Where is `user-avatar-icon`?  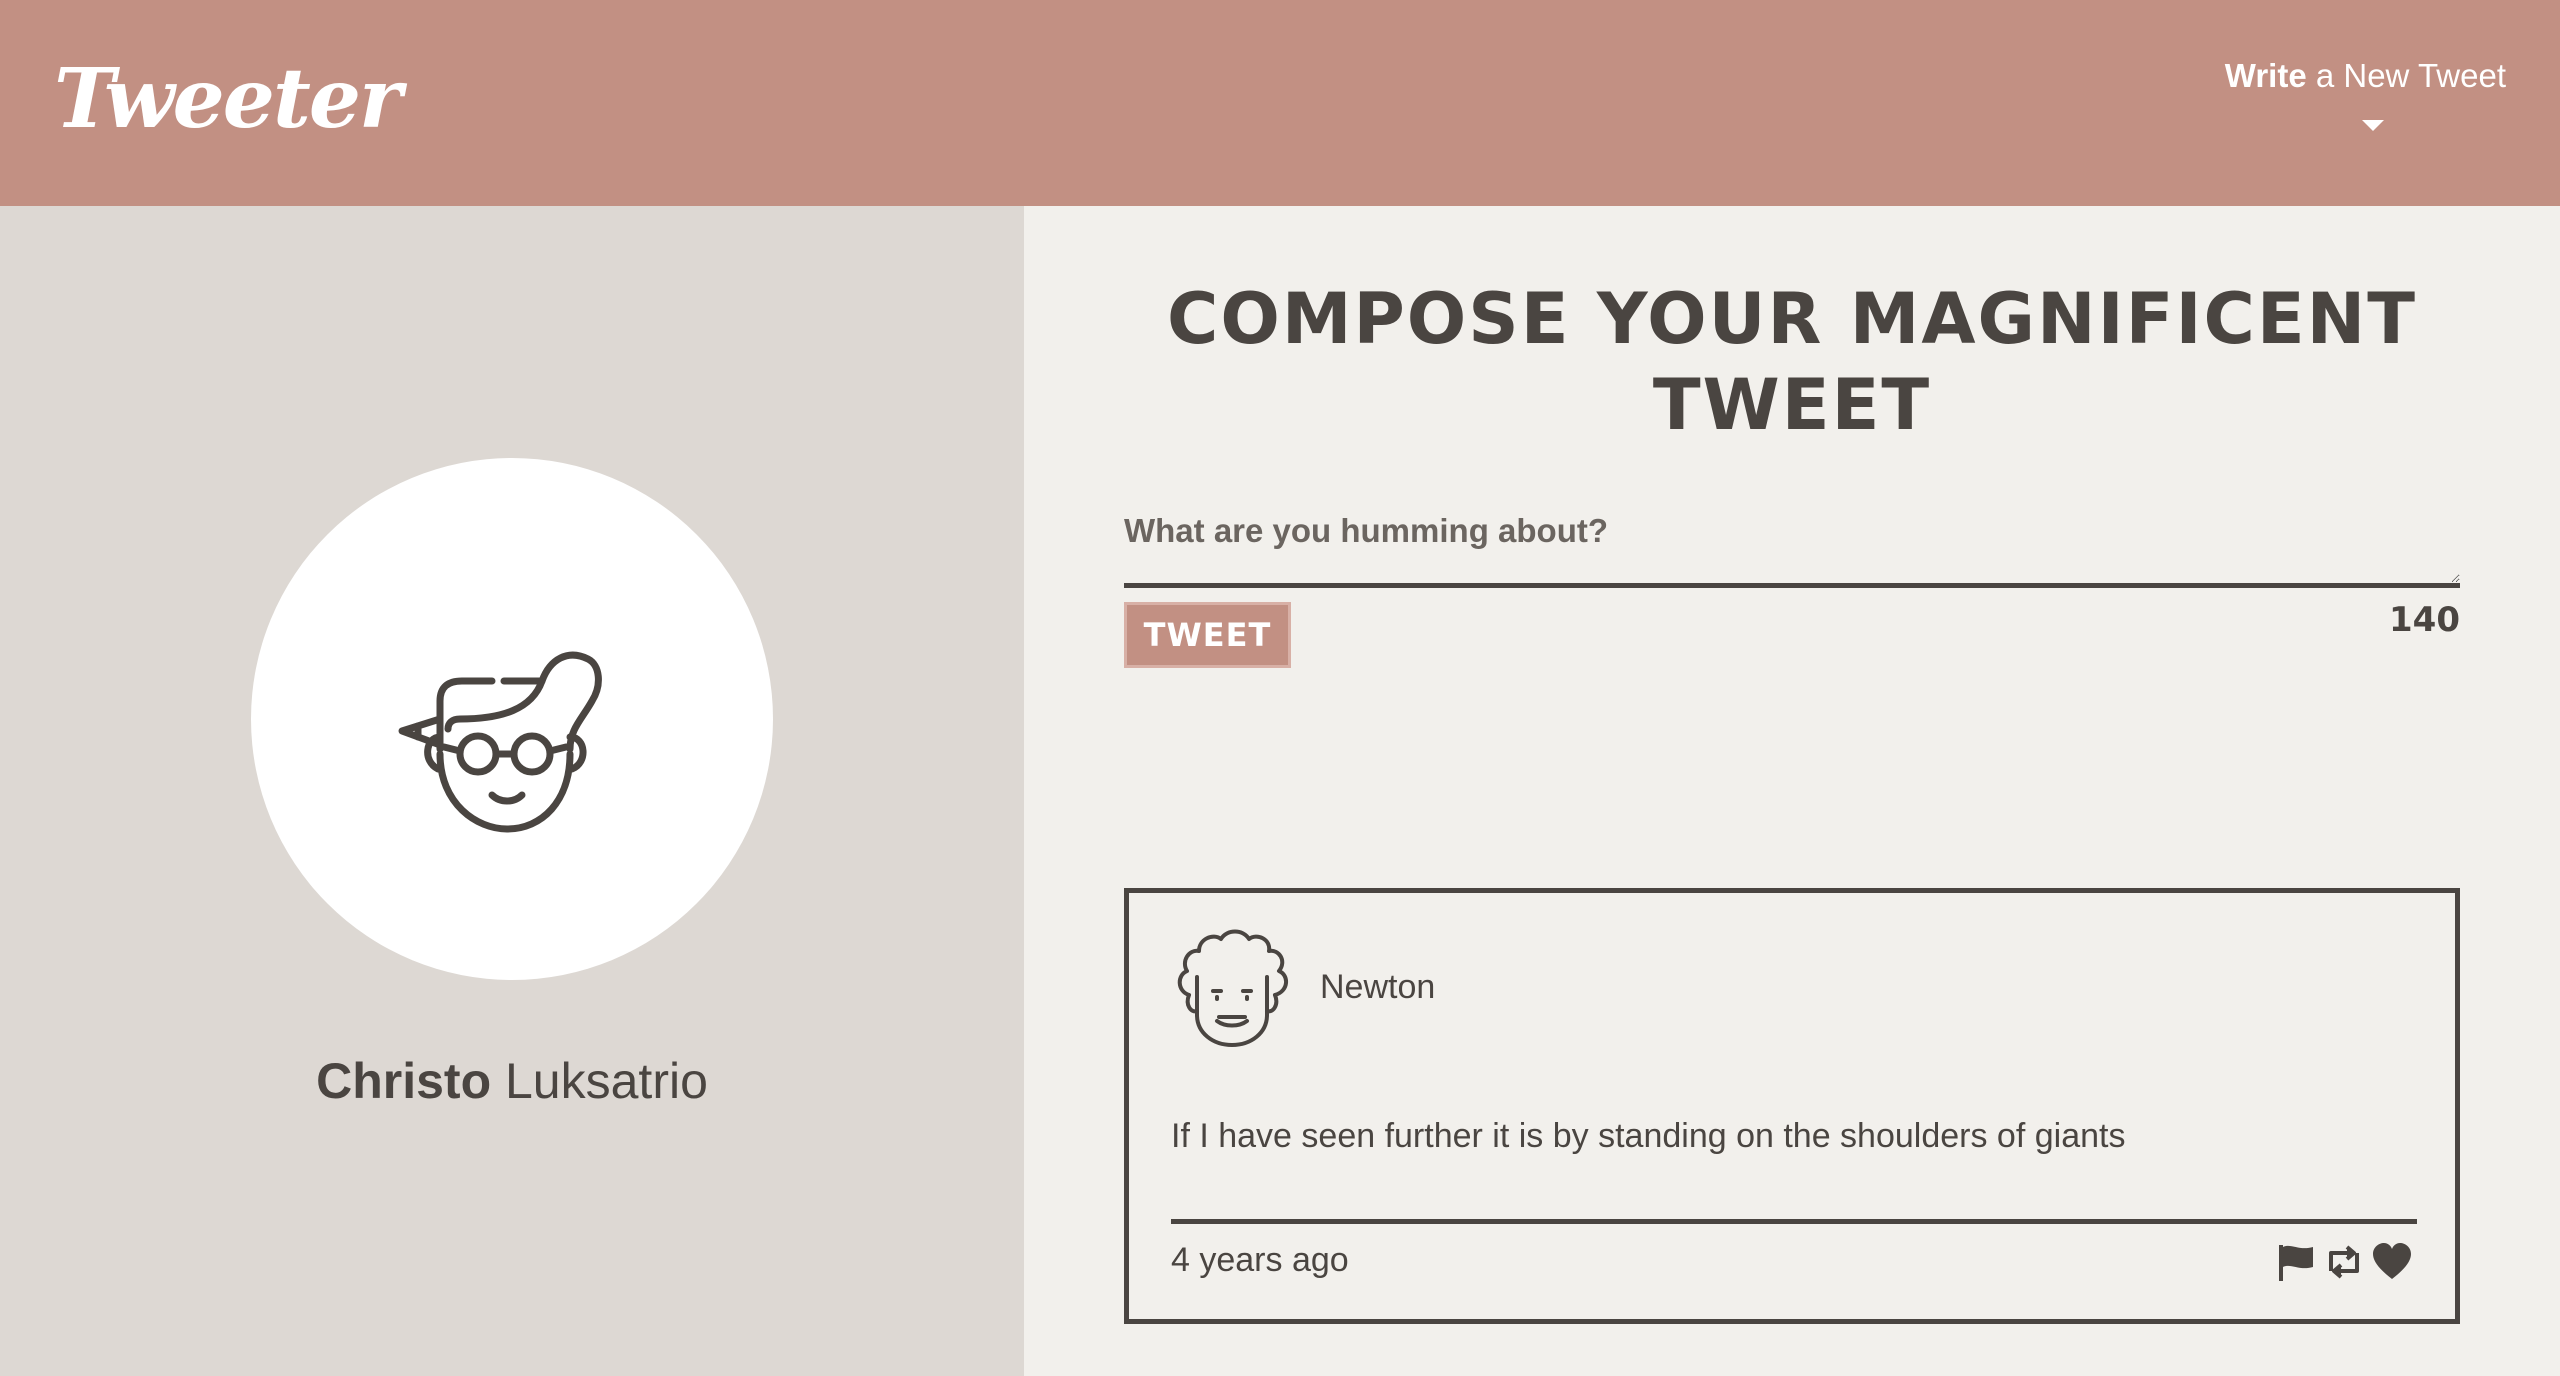 user-avatar-icon is located at coordinates (500, 742).